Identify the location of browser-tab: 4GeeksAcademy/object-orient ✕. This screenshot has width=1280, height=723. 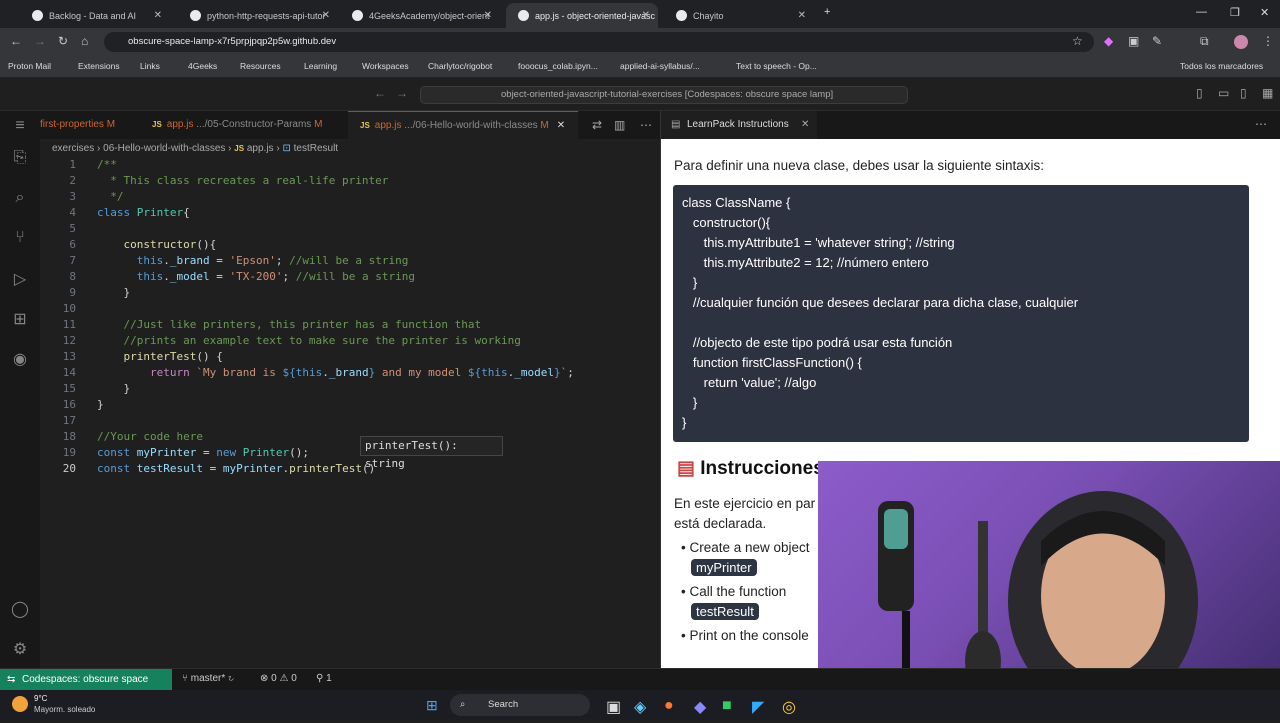
(420, 15).